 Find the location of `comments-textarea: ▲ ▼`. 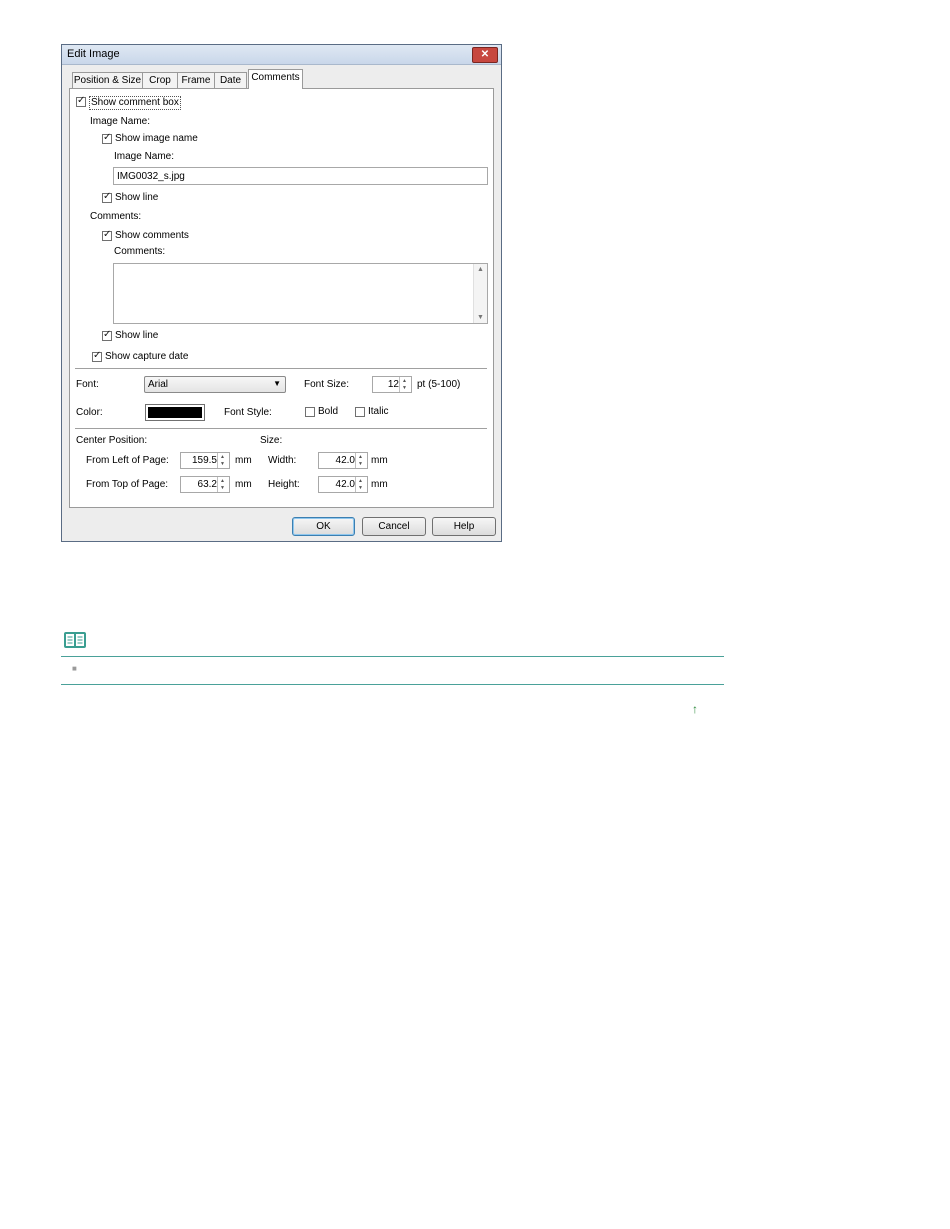

comments-textarea: ▲ ▼ is located at coordinates (300, 293).